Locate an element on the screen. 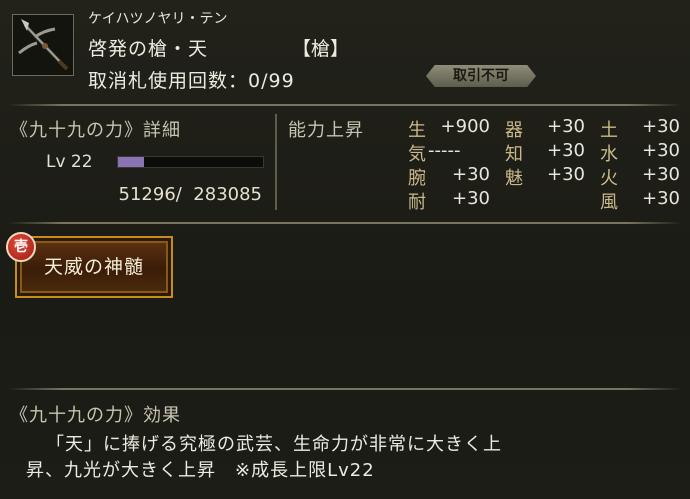  experience-value: 51296/ 283085 is located at coordinates (190, 194).